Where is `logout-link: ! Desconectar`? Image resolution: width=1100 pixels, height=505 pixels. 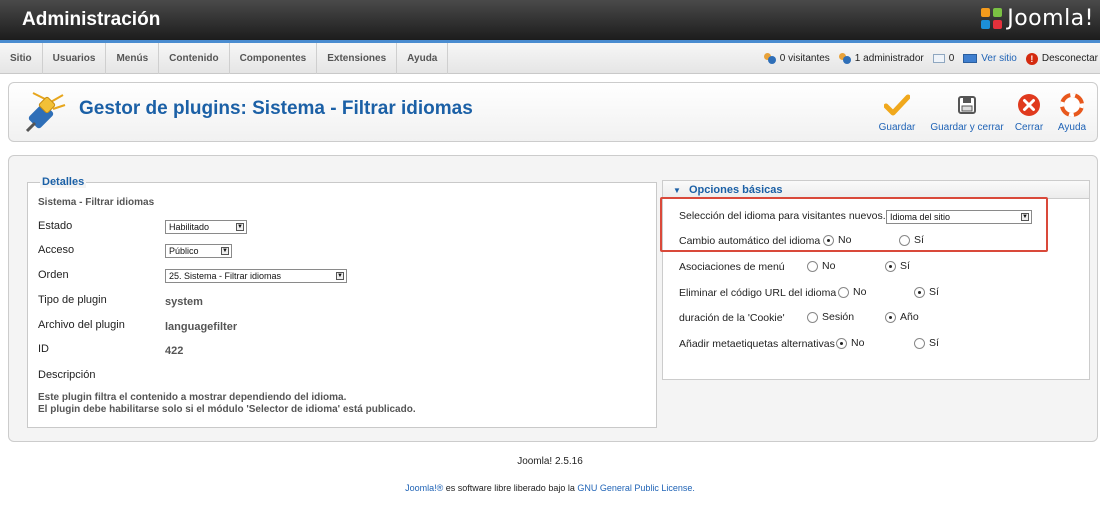
logout-link: ! Desconectar is located at coordinates (1061, 58).